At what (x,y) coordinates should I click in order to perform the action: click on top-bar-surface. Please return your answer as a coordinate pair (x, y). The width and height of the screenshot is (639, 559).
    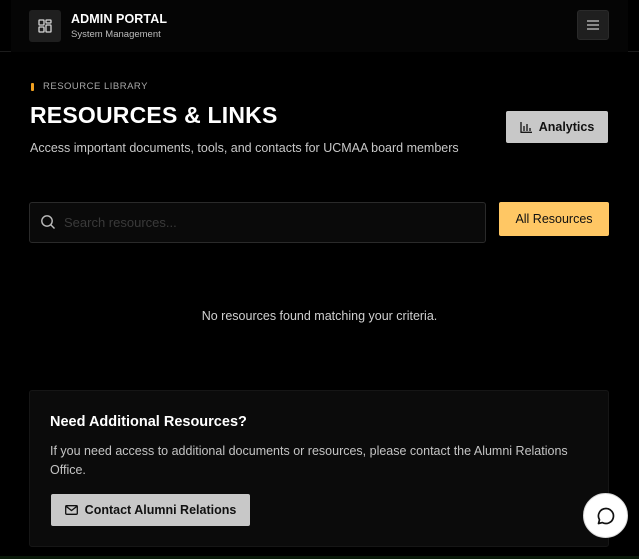
    Looking at the image, I should click on (319, 26).